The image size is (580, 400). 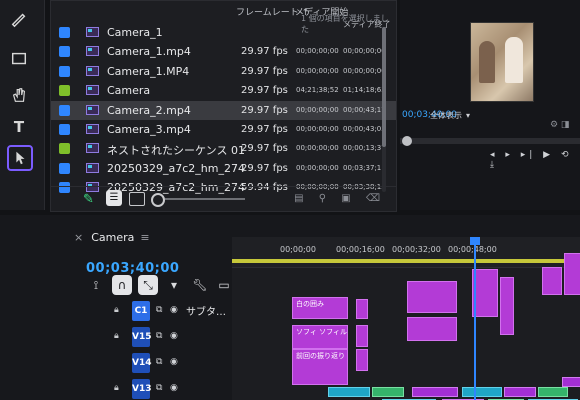 I want to click on pencil-icon: ✎, so click(x=88, y=199).